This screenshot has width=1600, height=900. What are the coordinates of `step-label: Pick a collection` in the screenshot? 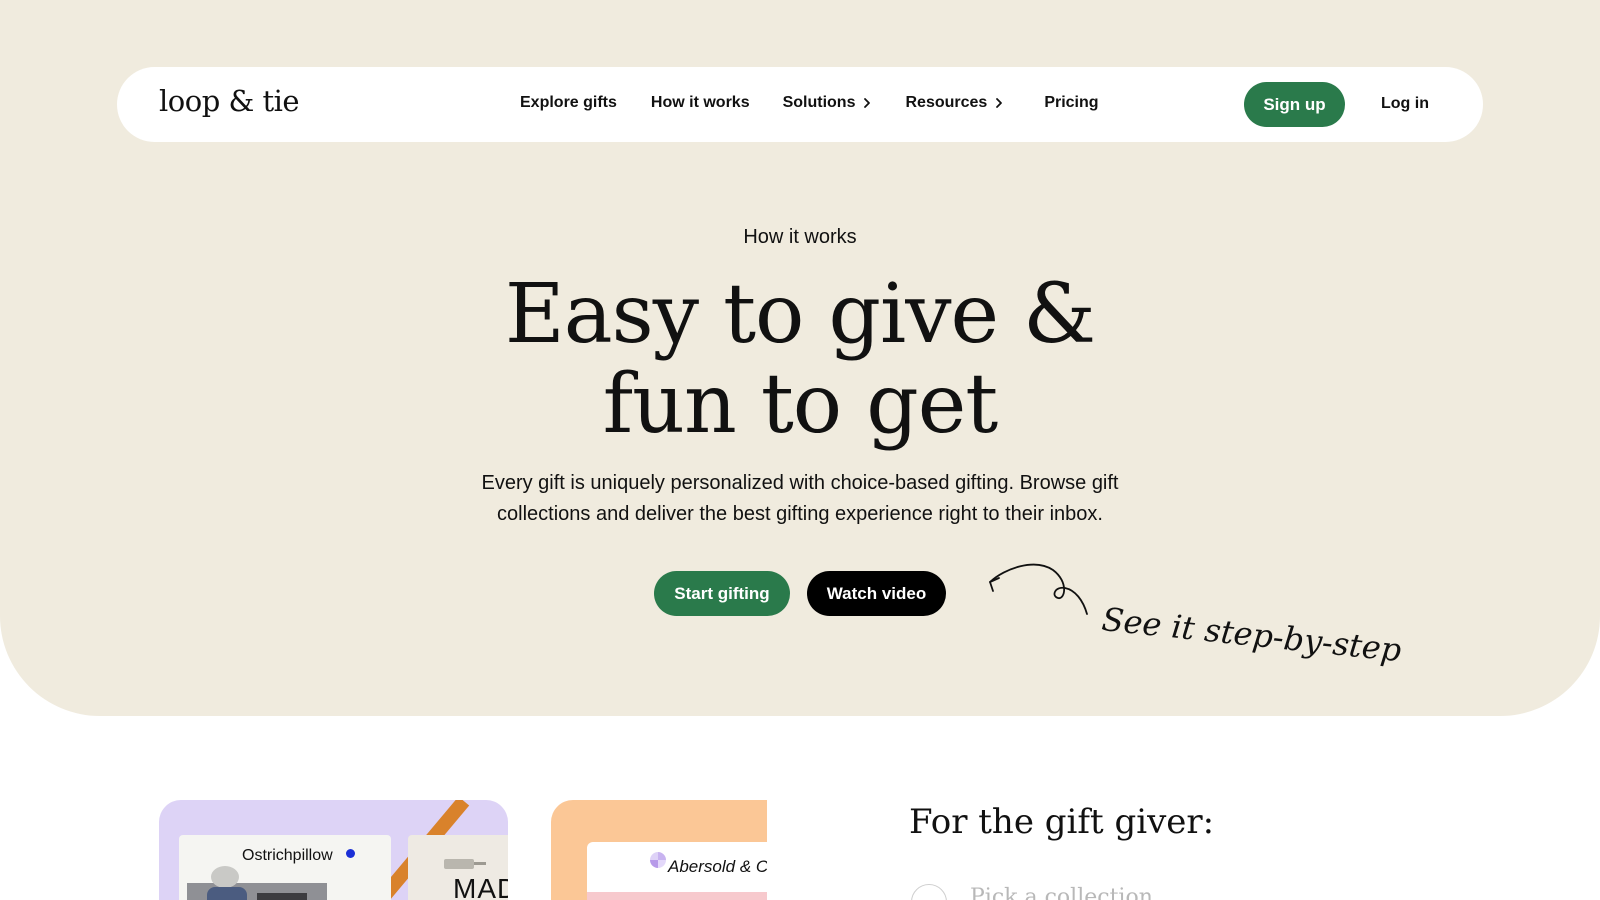 It's located at (1061, 892).